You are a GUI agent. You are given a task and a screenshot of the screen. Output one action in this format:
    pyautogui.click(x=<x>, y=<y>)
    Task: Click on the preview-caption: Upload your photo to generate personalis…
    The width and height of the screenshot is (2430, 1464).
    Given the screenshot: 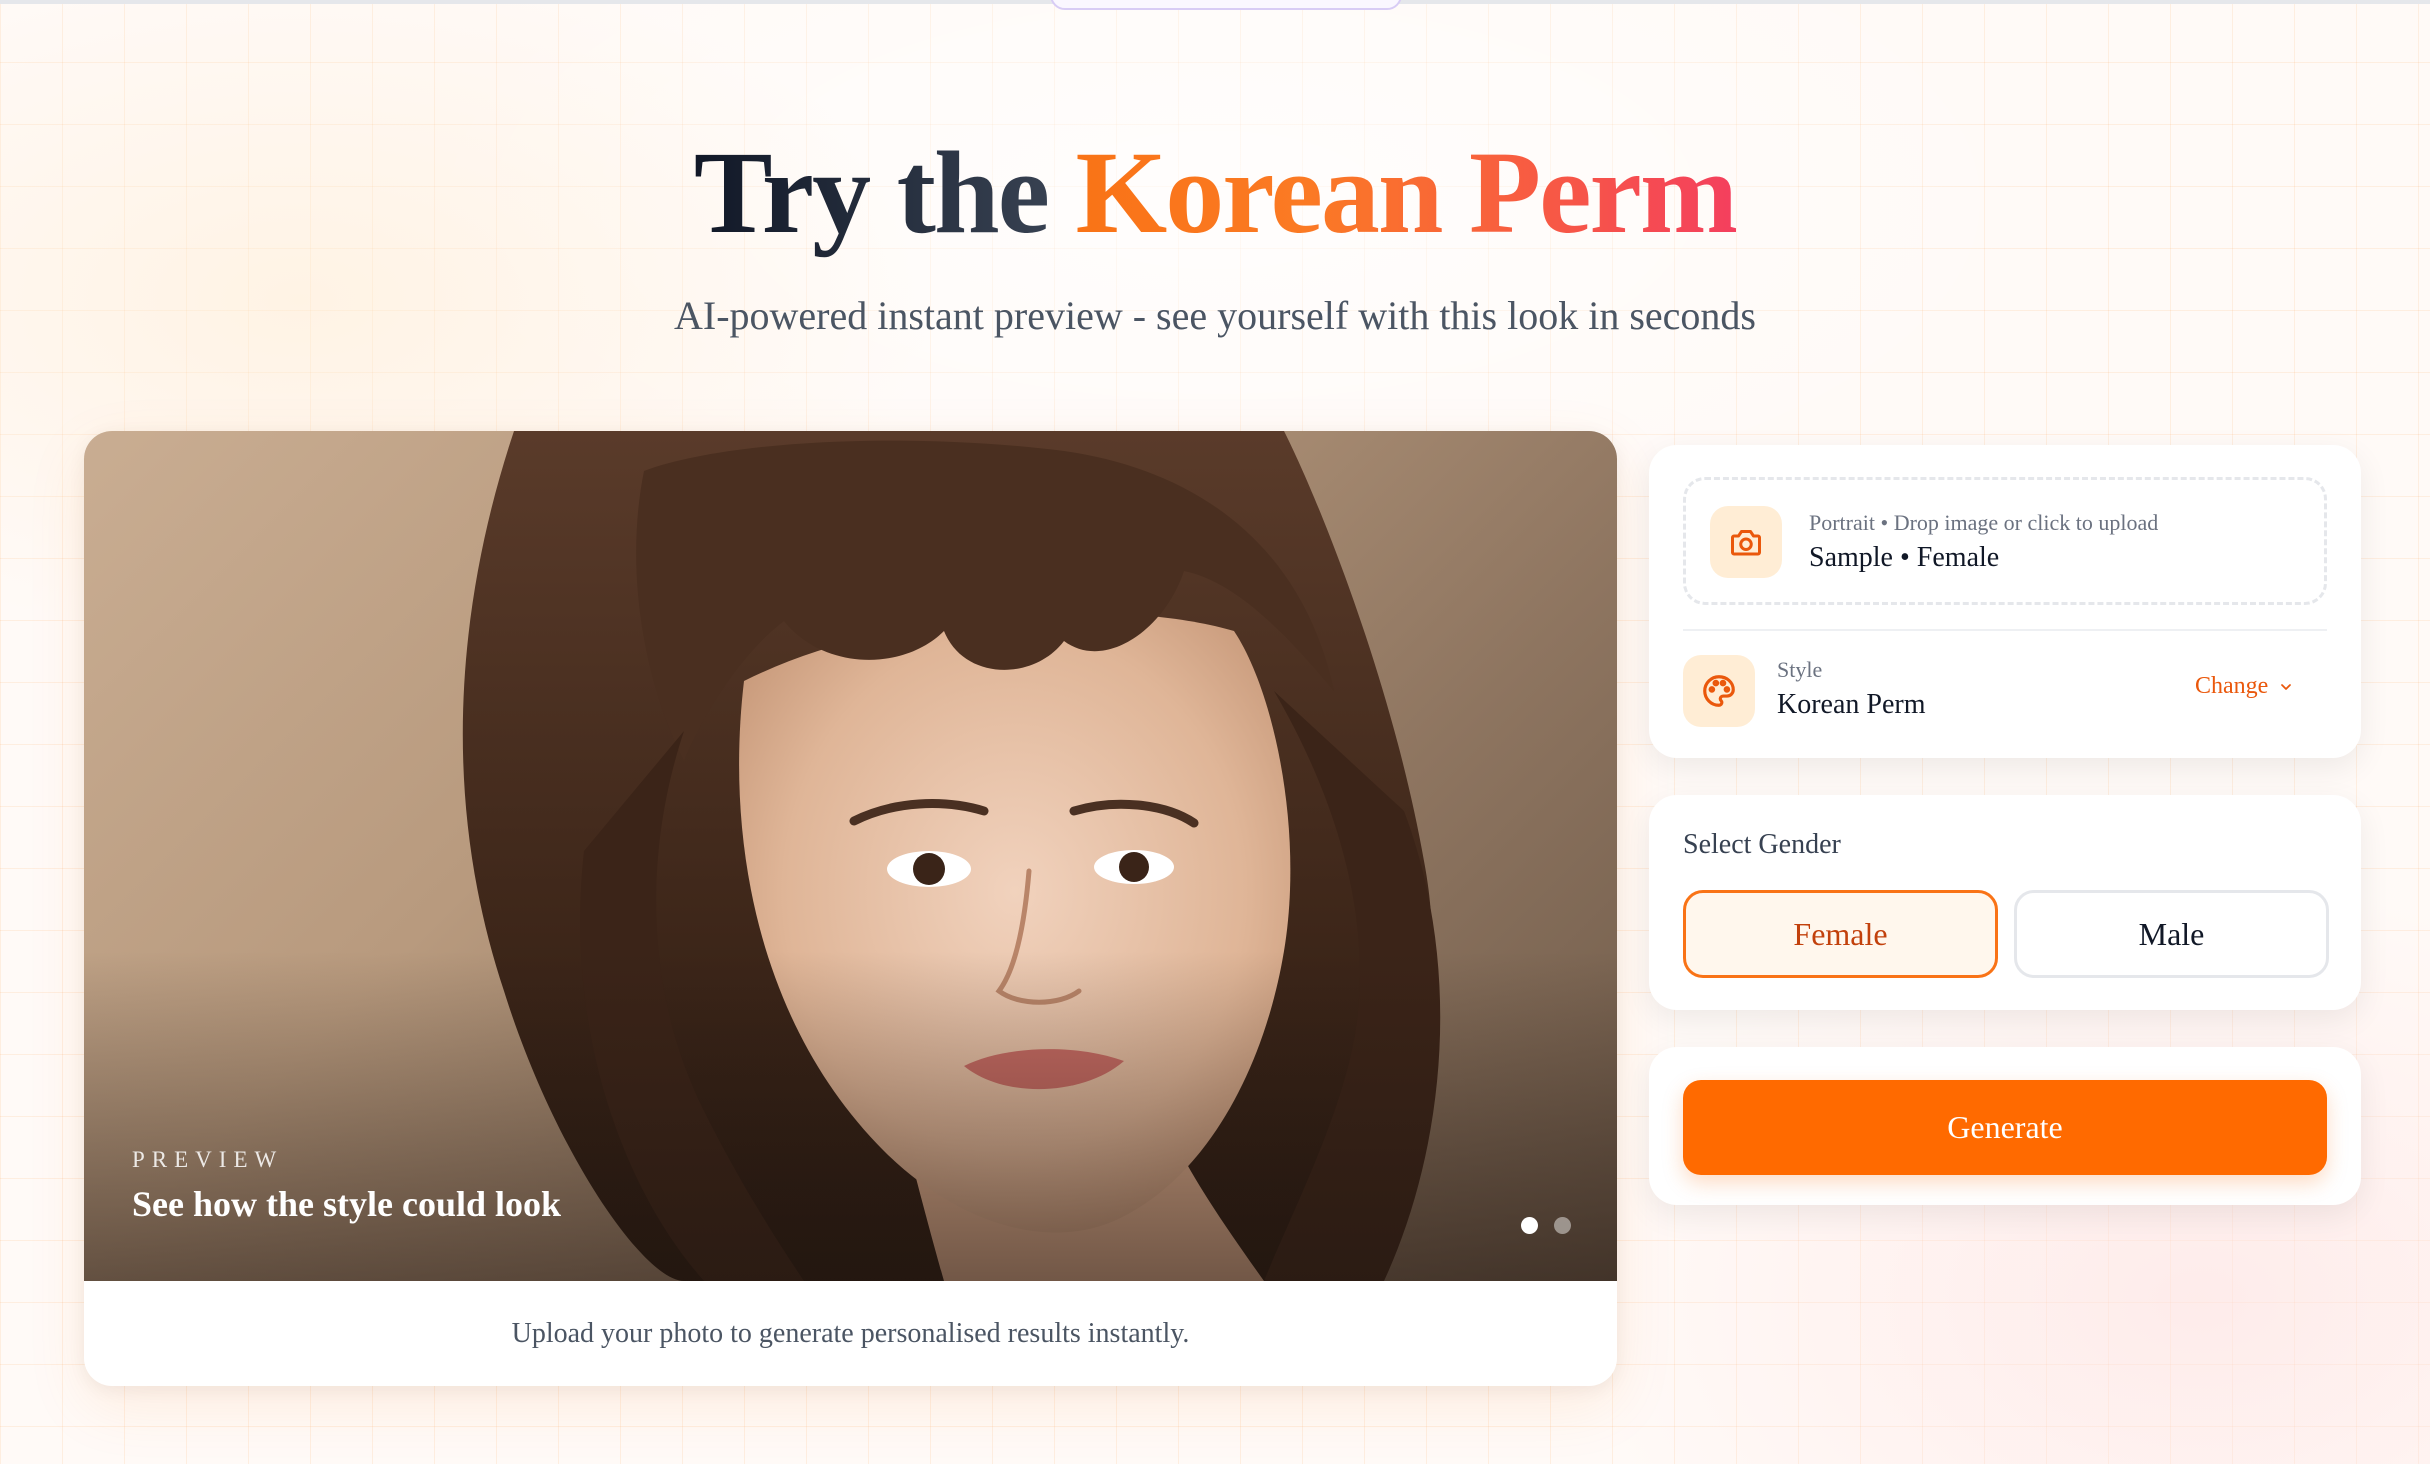 What is the action you would take?
    pyautogui.click(x=850, y=1333)
    